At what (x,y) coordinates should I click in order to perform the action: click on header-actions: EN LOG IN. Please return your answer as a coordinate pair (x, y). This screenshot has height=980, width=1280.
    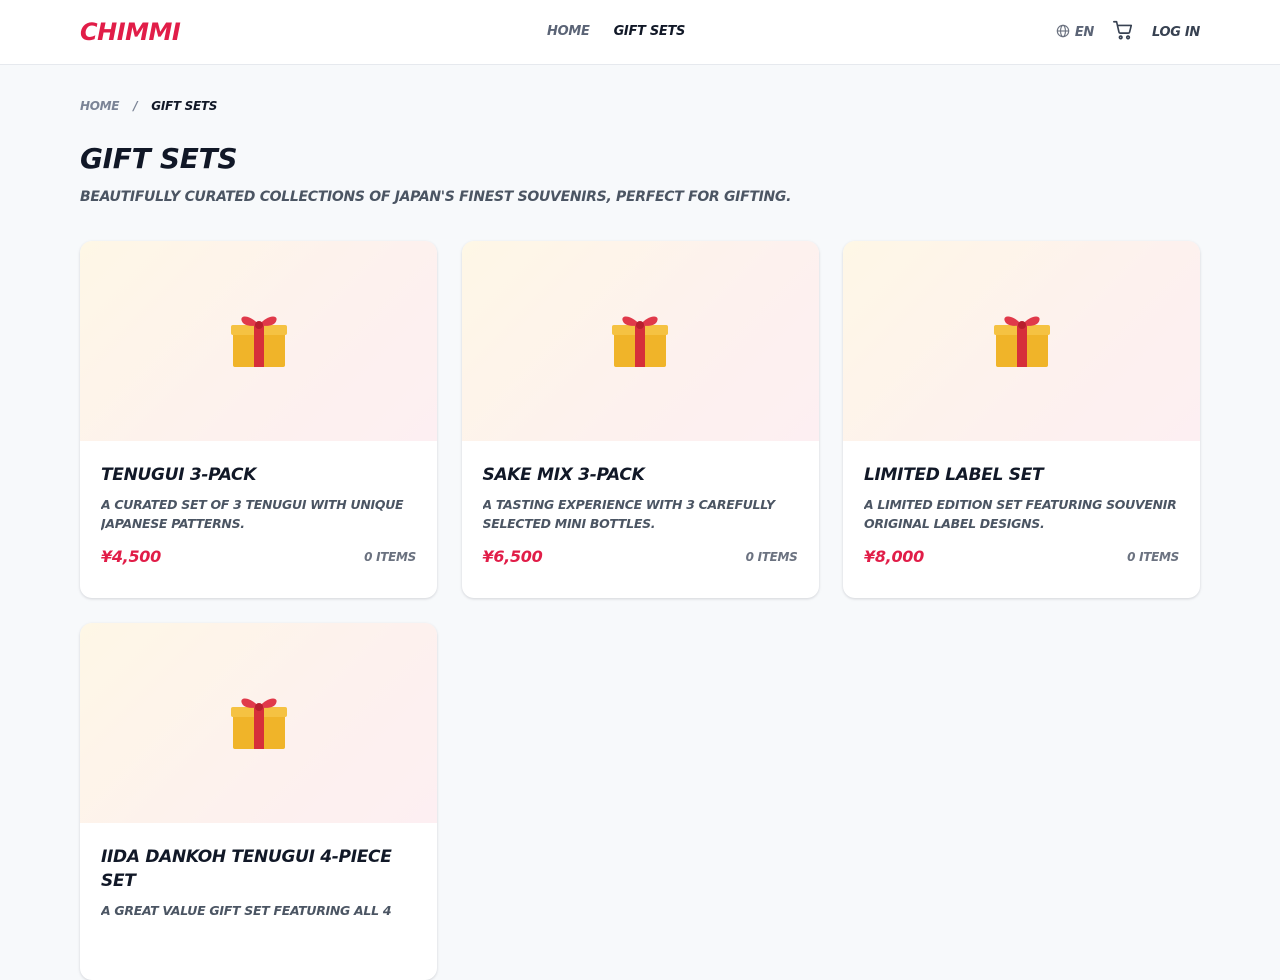
    Looking at the image, I should click on (1128, 32).